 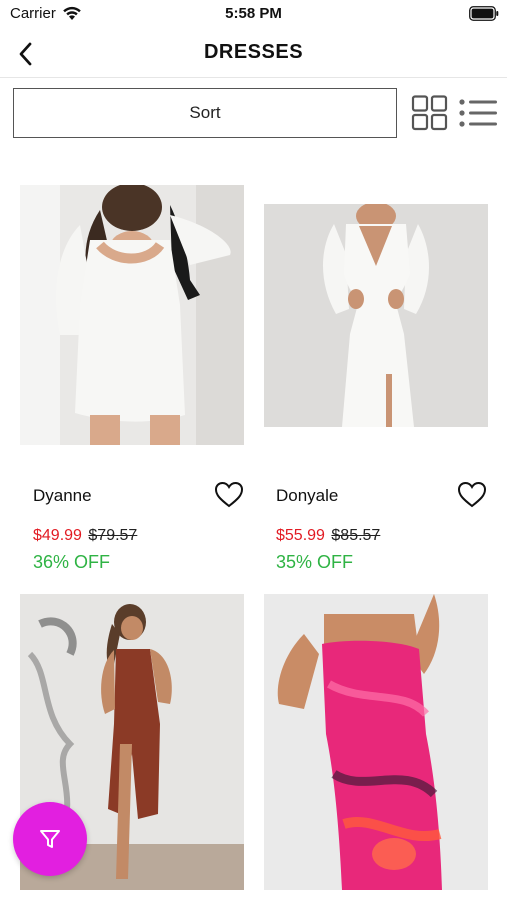 I want to click on navigation-bar: DRESSES, so click(x=253, y=54).